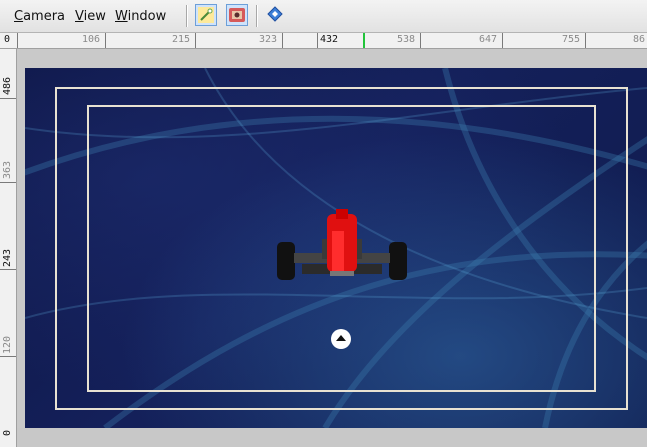  Describe the element at coordinates (91, 39) in the screenshot. I see `ruler-label-106: 106` at that location.